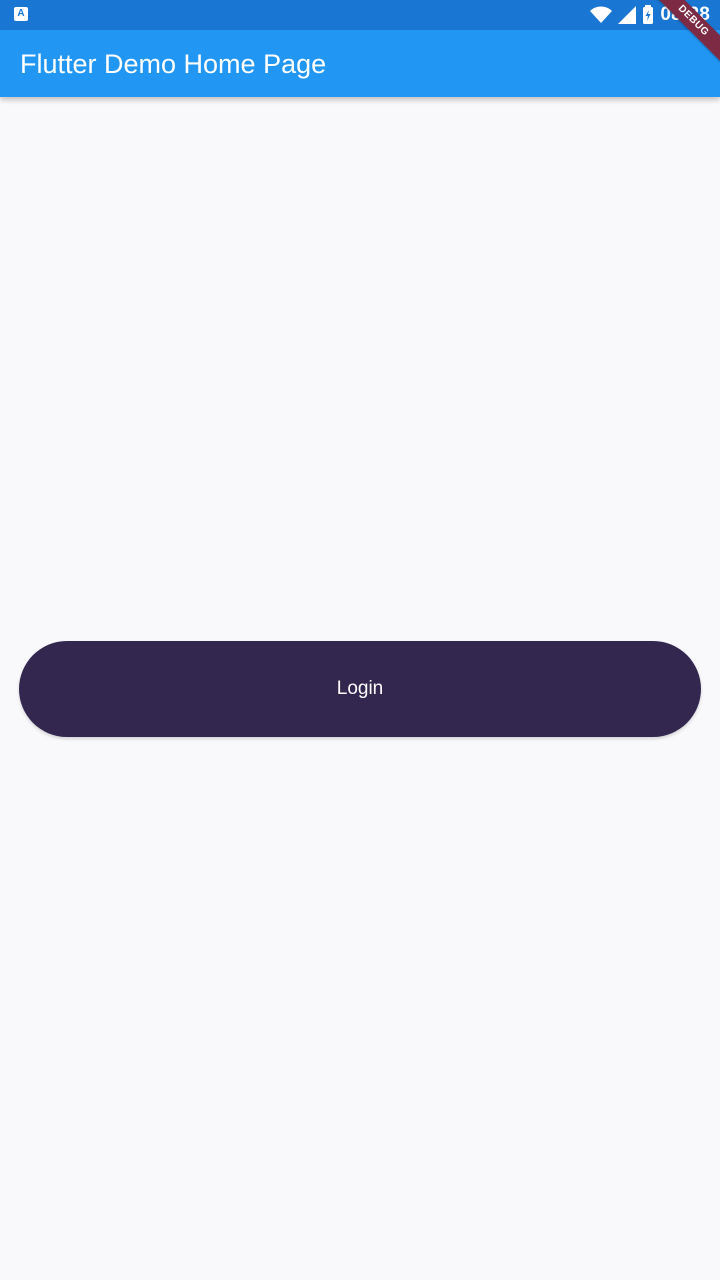 The image size is (720, 1280). Describe the element at coordinates (360, 689) in the screenshot. I see `login-button: Login` at that location.